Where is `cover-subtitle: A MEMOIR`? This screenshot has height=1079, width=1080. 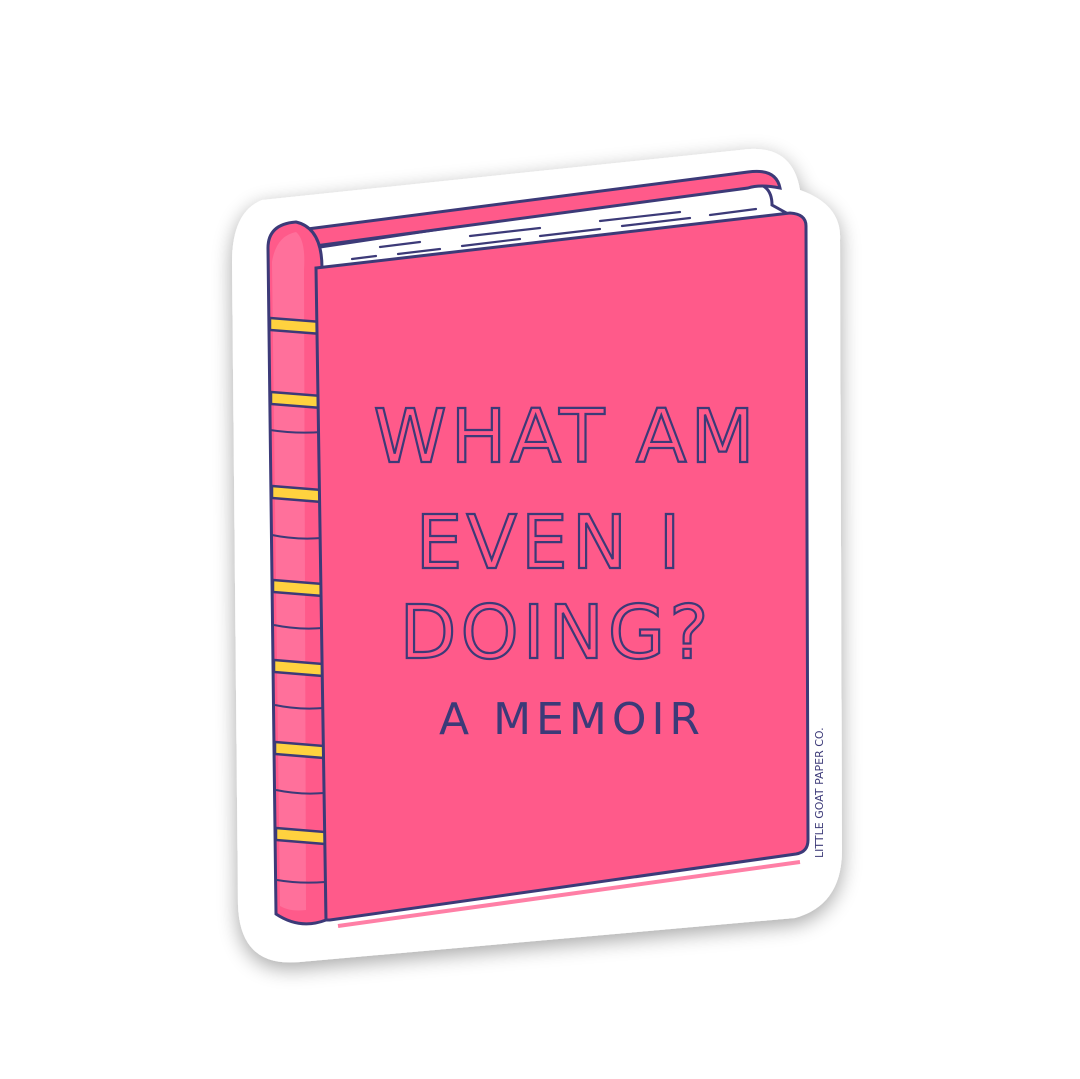 cover-subtitle: A MEMOIR is located at coordinates (572, 719).